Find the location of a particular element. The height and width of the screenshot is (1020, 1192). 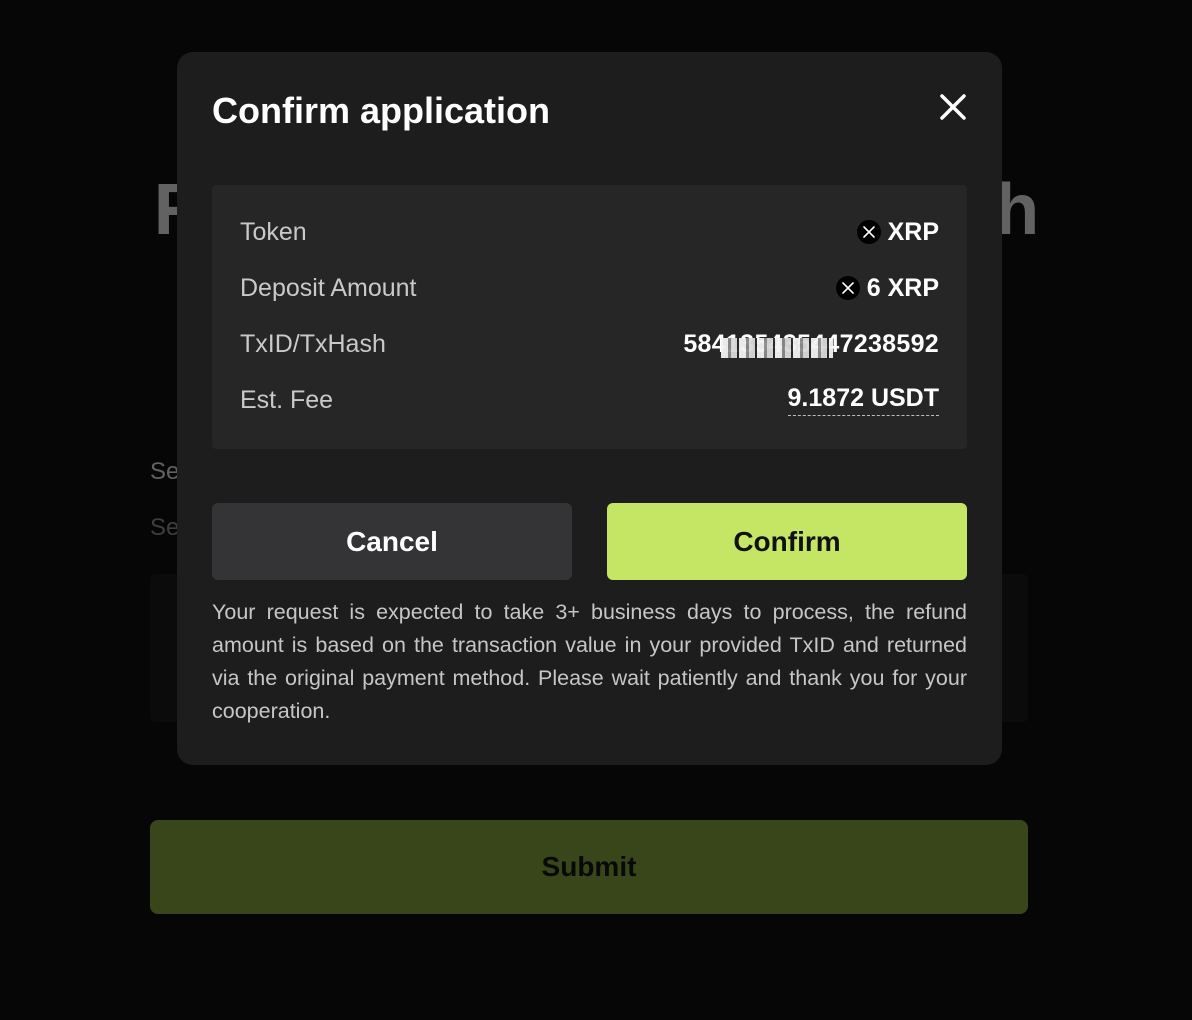

close-icon is located at coordinates (953, 107).